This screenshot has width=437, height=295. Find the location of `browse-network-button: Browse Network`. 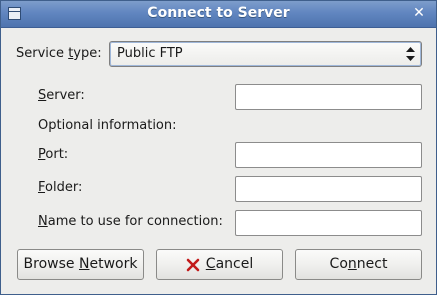

browse-network-button: Browse Network is located at coordinates (80, 264).